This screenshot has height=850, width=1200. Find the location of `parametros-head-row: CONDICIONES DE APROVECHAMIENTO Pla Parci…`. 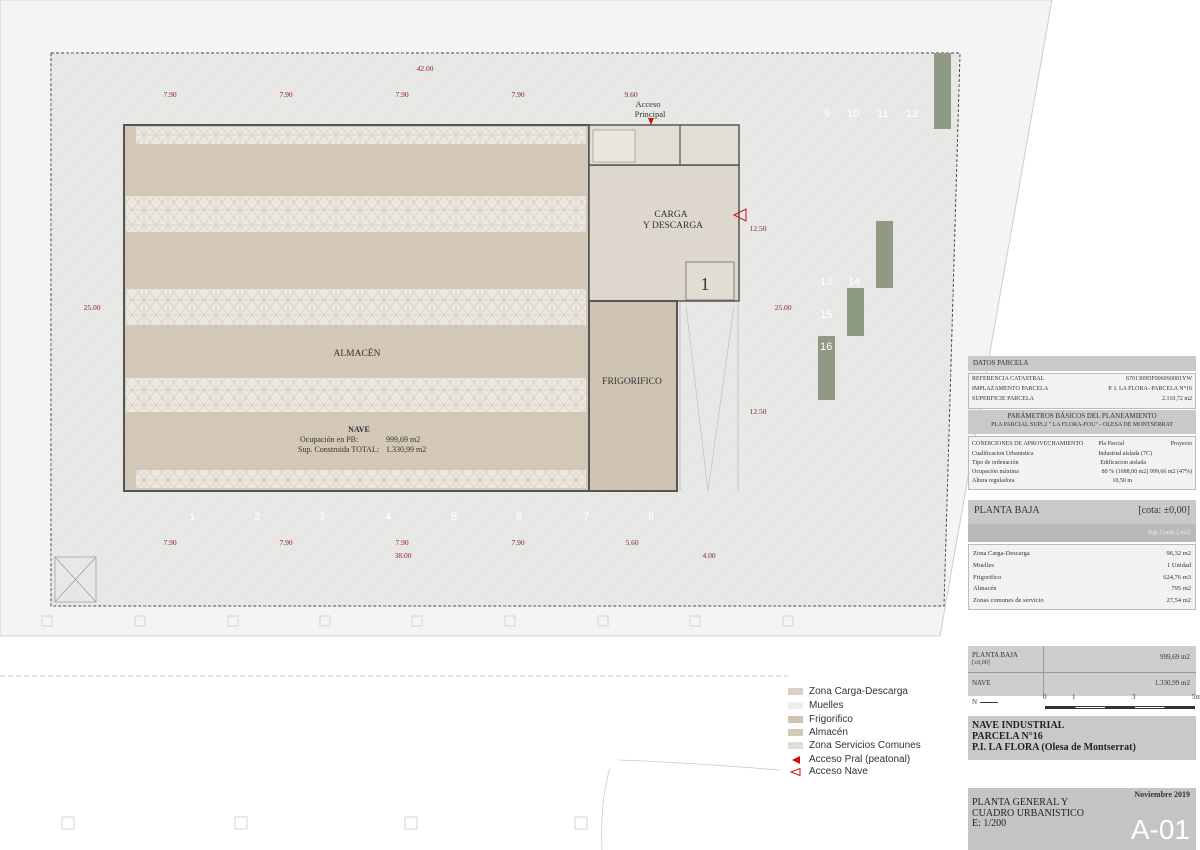

parametros-head-row: CONDICIONES DE APROVECHAMIENTO Pla Parci… is located at coordinates (1082, 444).